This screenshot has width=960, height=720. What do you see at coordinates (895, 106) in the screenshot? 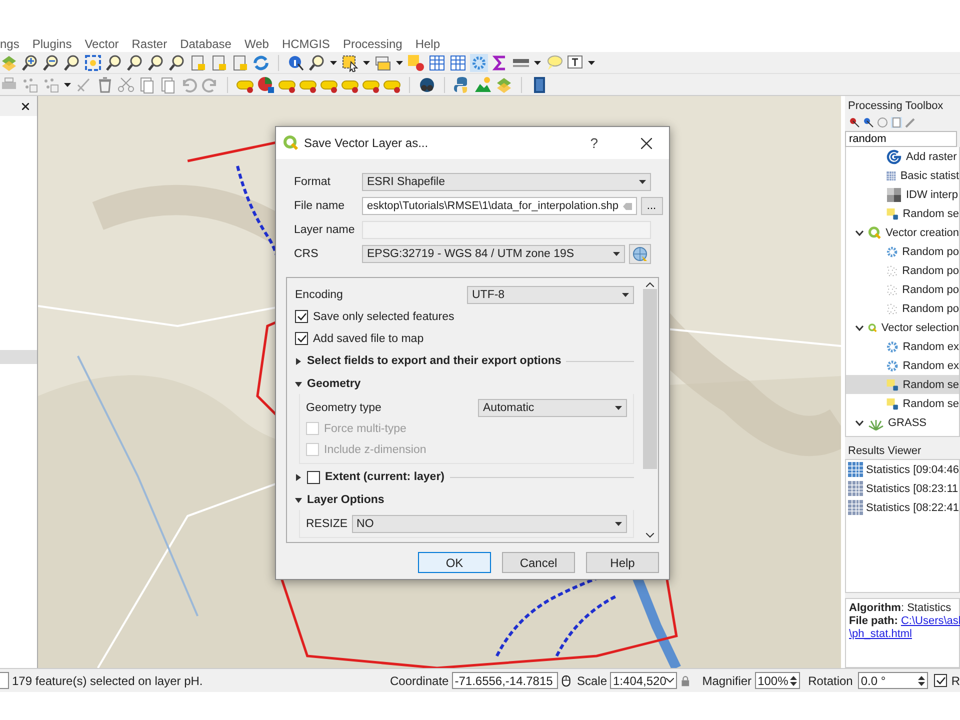
I see `panel-title: Processing Toolbox` at bounding box center [895, 106].